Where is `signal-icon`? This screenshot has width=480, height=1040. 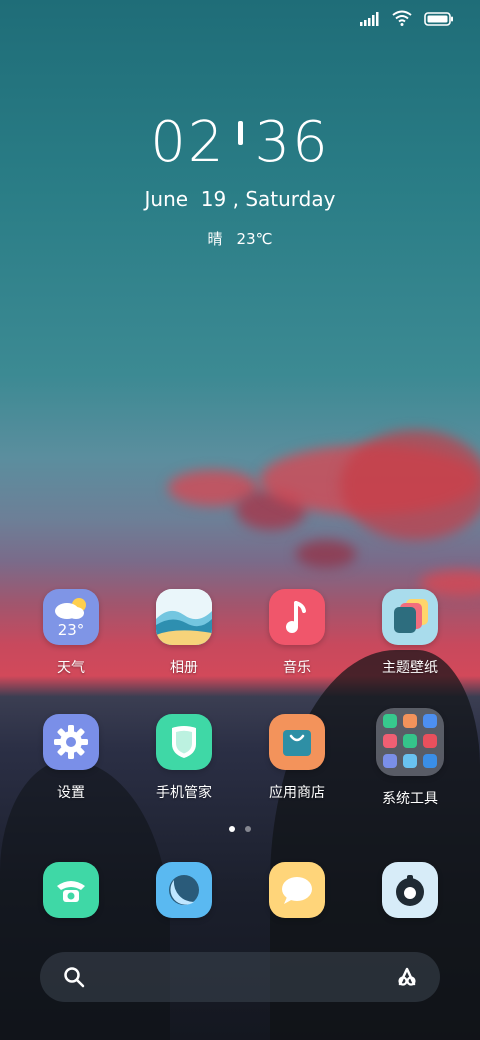
signal-icon is located at coordinates (370, 20).